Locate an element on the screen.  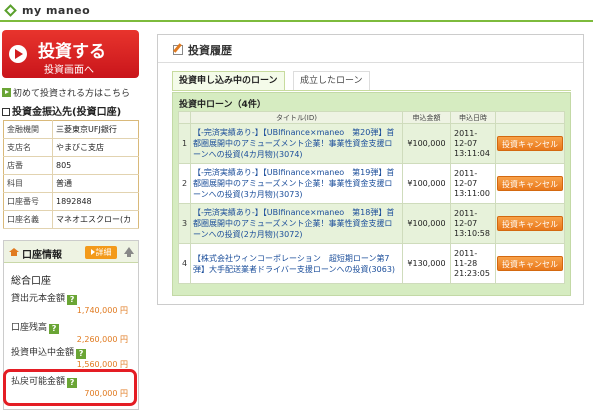
date-day: 11-28 is located at coordinates (466, 263).